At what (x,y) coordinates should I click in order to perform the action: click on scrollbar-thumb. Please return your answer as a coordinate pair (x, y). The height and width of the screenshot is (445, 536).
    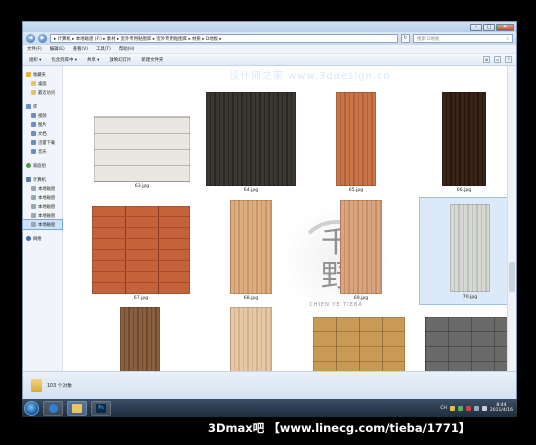
    Looking at the image, I should click on (512, 277).